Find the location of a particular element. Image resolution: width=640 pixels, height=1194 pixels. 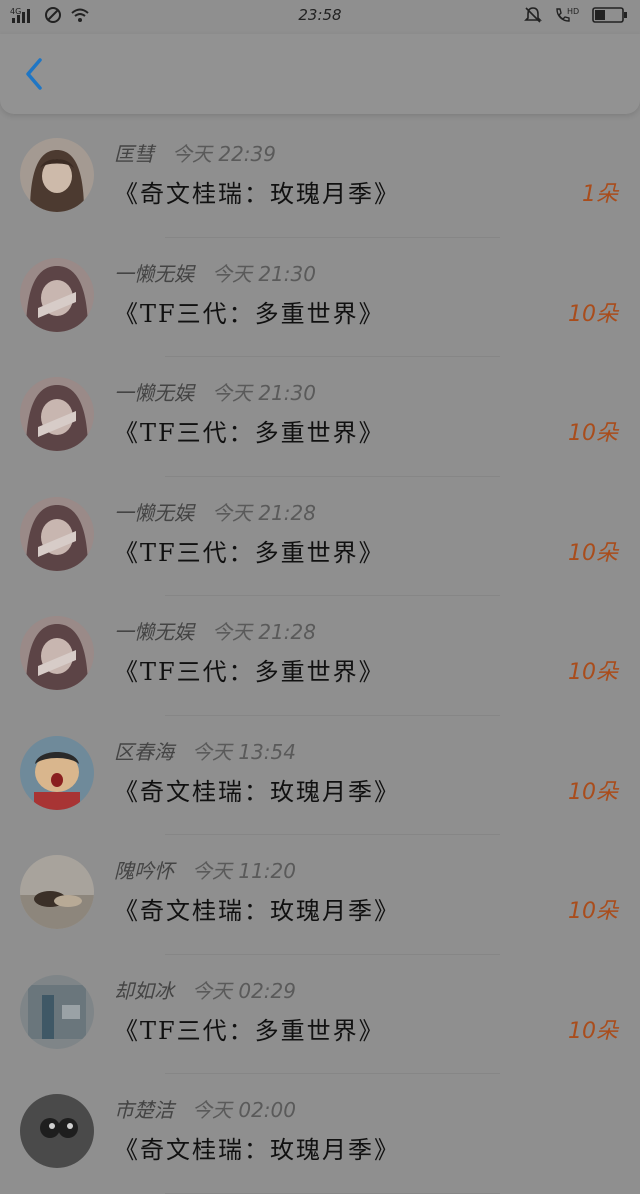

header-bar is located at coordinates (320, 74).